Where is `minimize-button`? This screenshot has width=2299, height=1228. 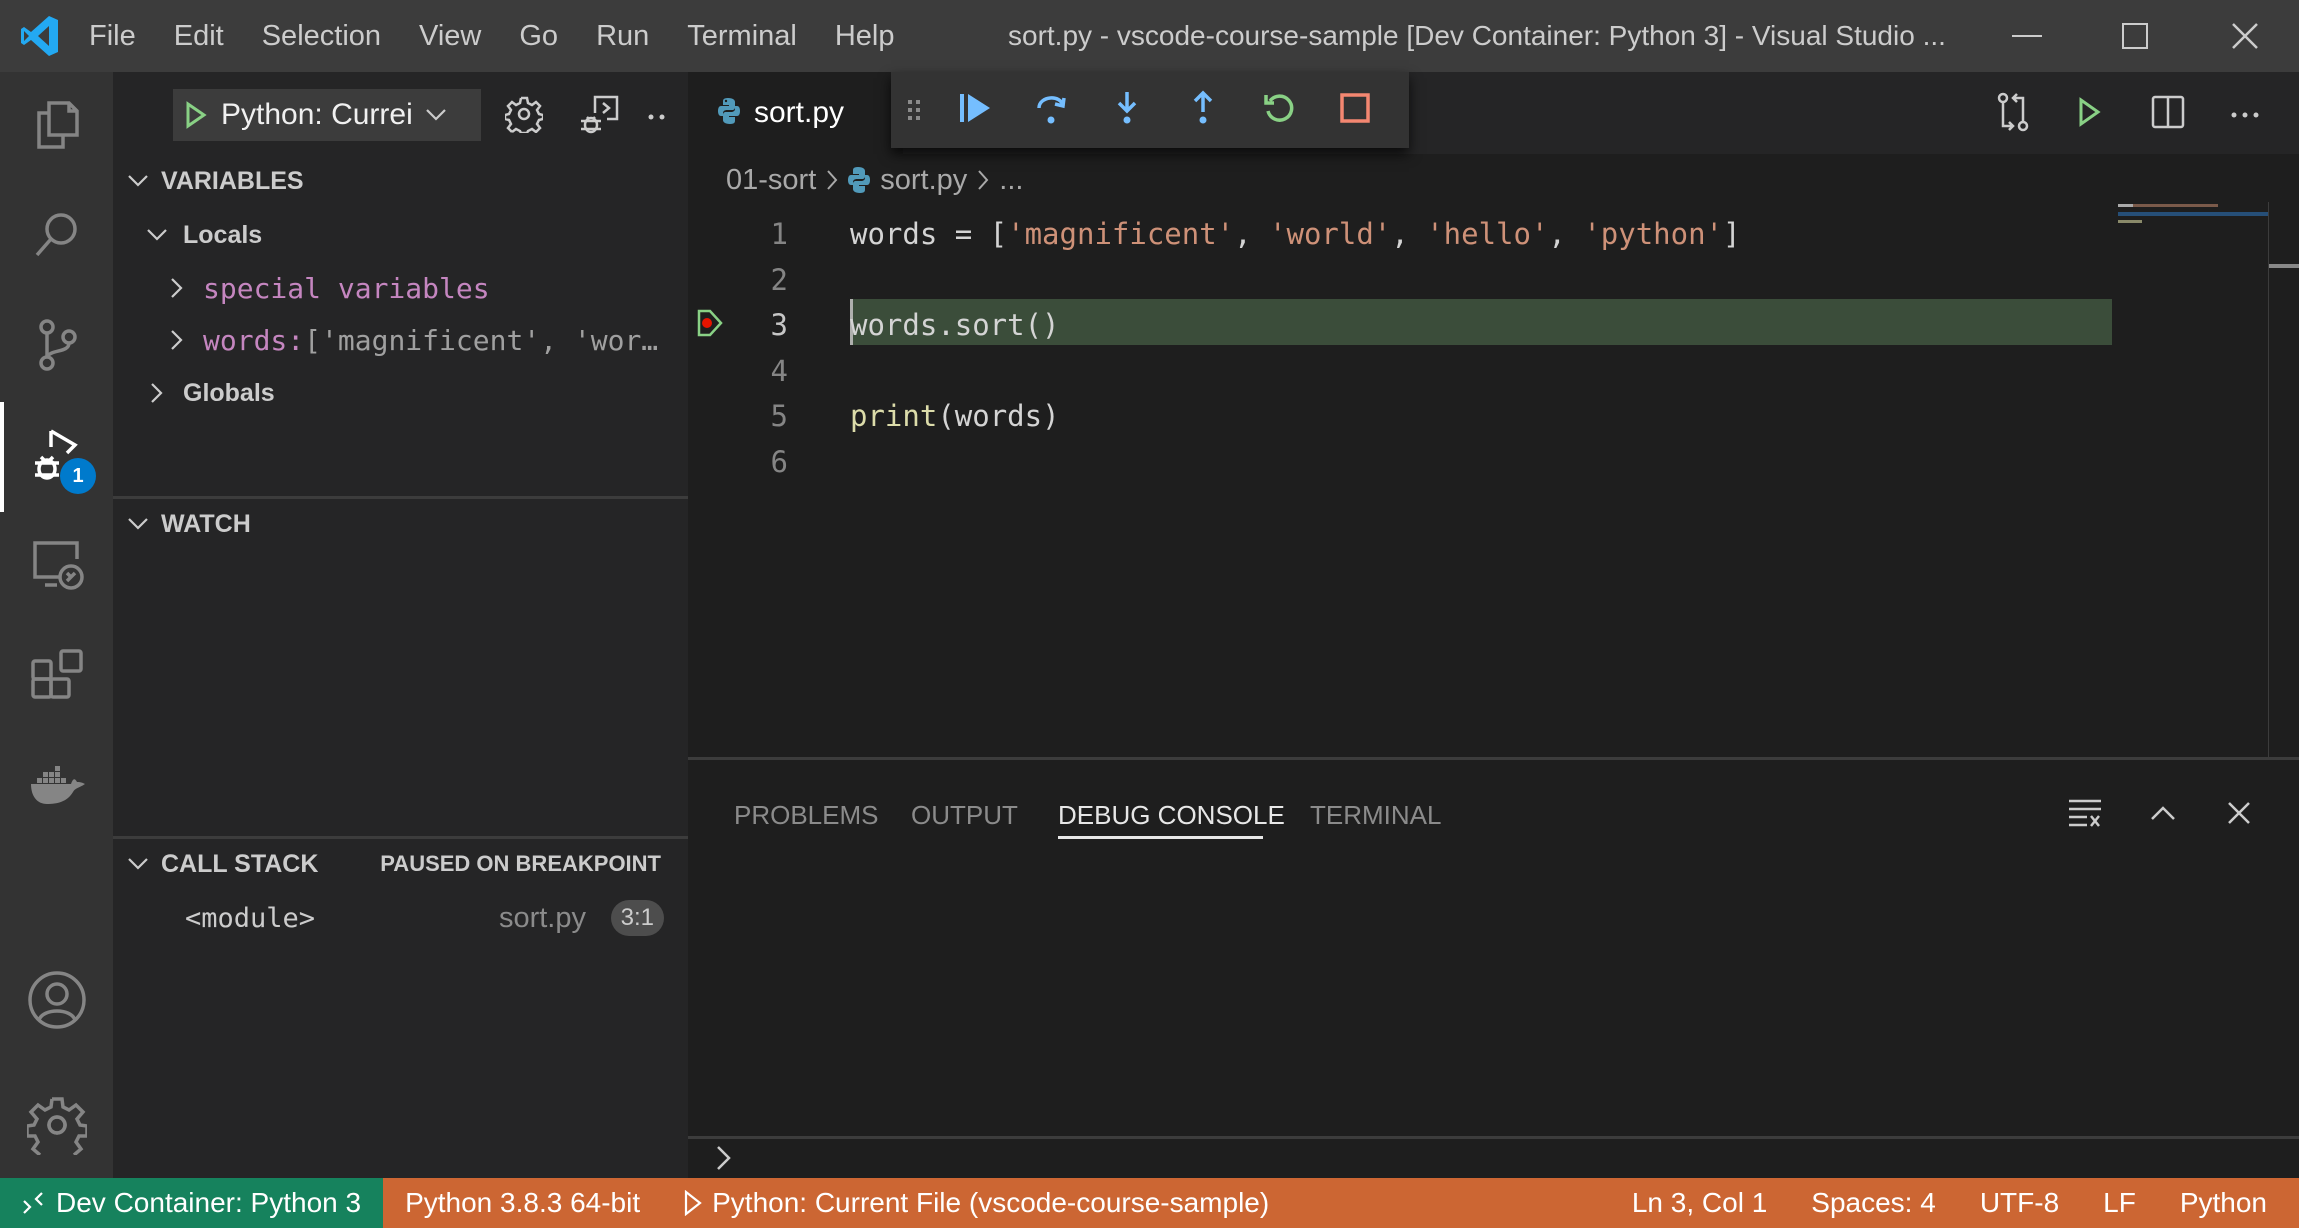
minimize-button is located at coordinates (2027, 36).